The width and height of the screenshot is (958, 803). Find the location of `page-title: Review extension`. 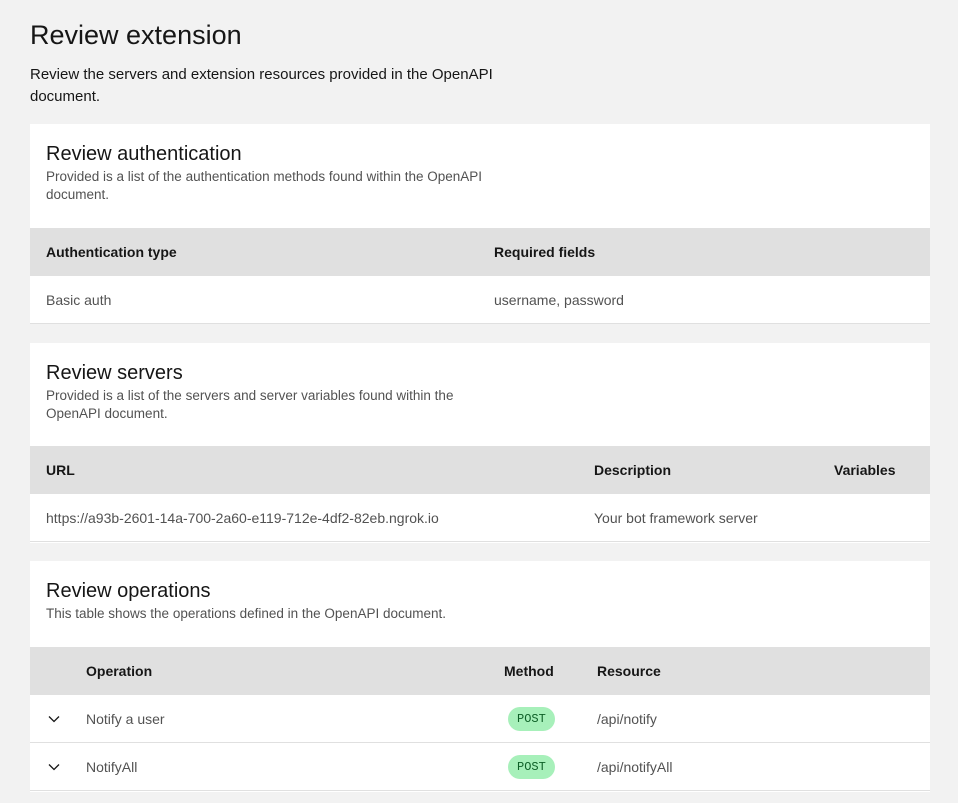

page-title: Review extension is located at coordinates (136, 35).